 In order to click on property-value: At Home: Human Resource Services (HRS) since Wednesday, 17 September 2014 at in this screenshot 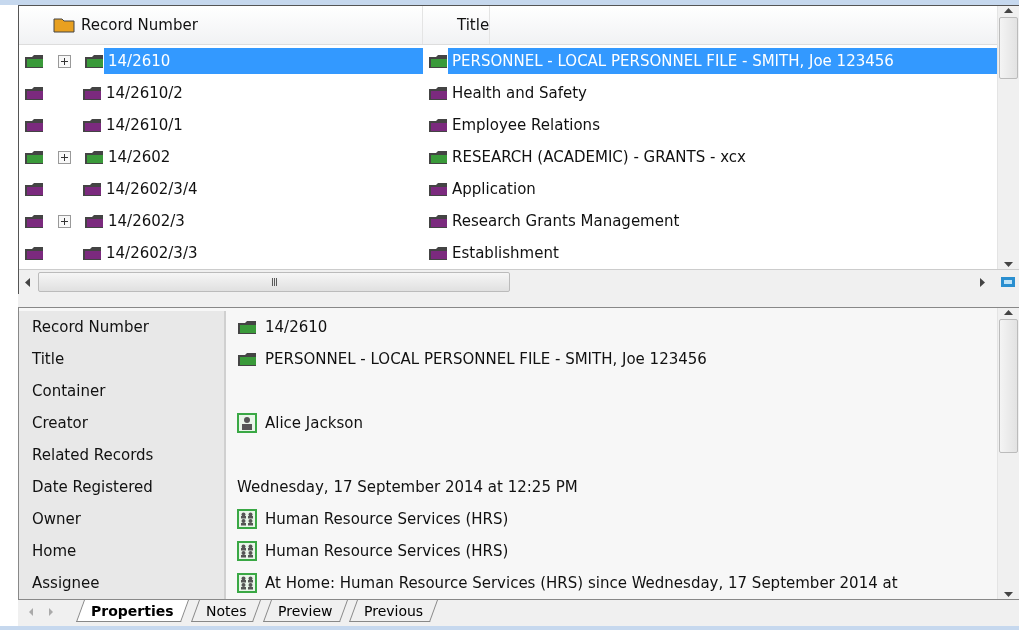, I will do `click(581, 583)`.